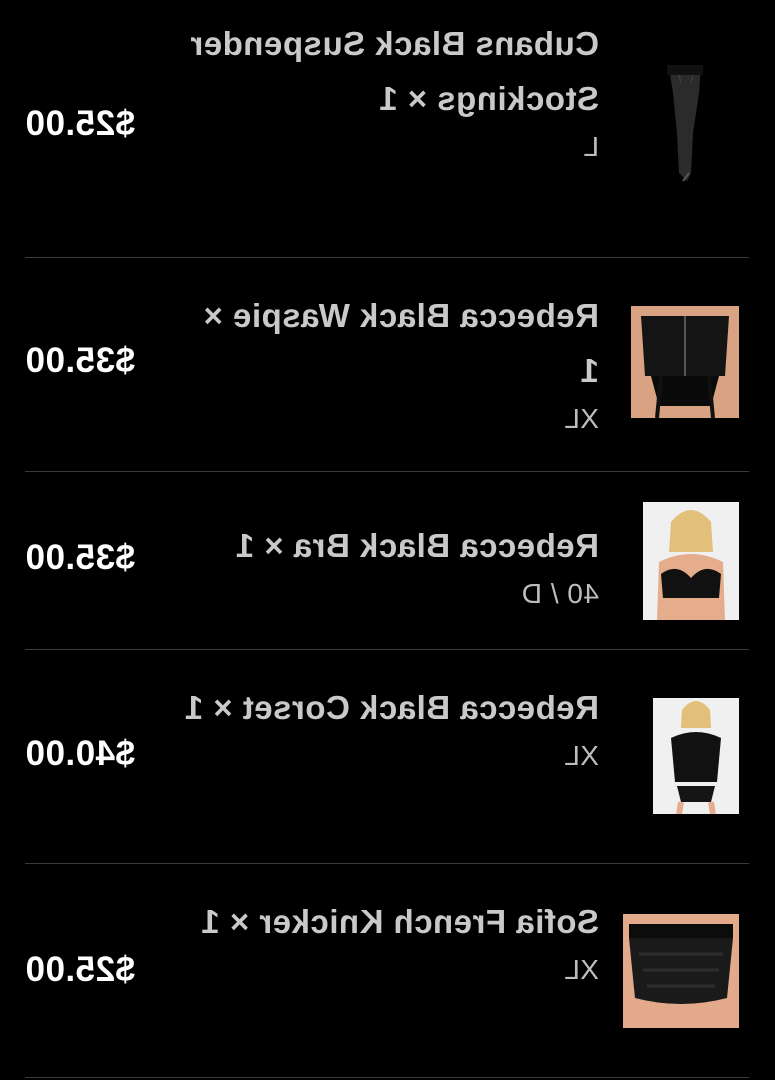 This screenshot has height=1080, width=775. Describe the element at coordinates (391, 707) in the screenshot. I see `item-name: Rebecca Black Corset × 1` at that location.